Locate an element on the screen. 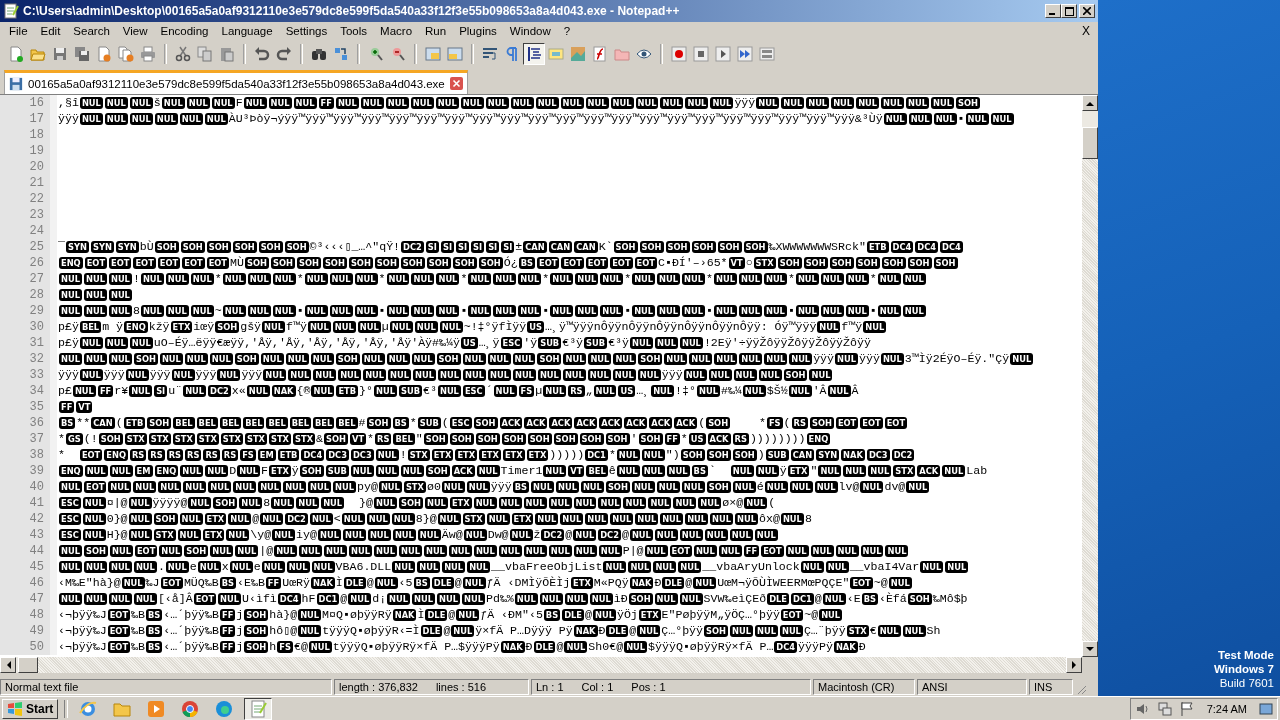 Image resolution: width=1280 pixels, height=720 pixels. left-arrow-icon is located at coordinates (8, 665).